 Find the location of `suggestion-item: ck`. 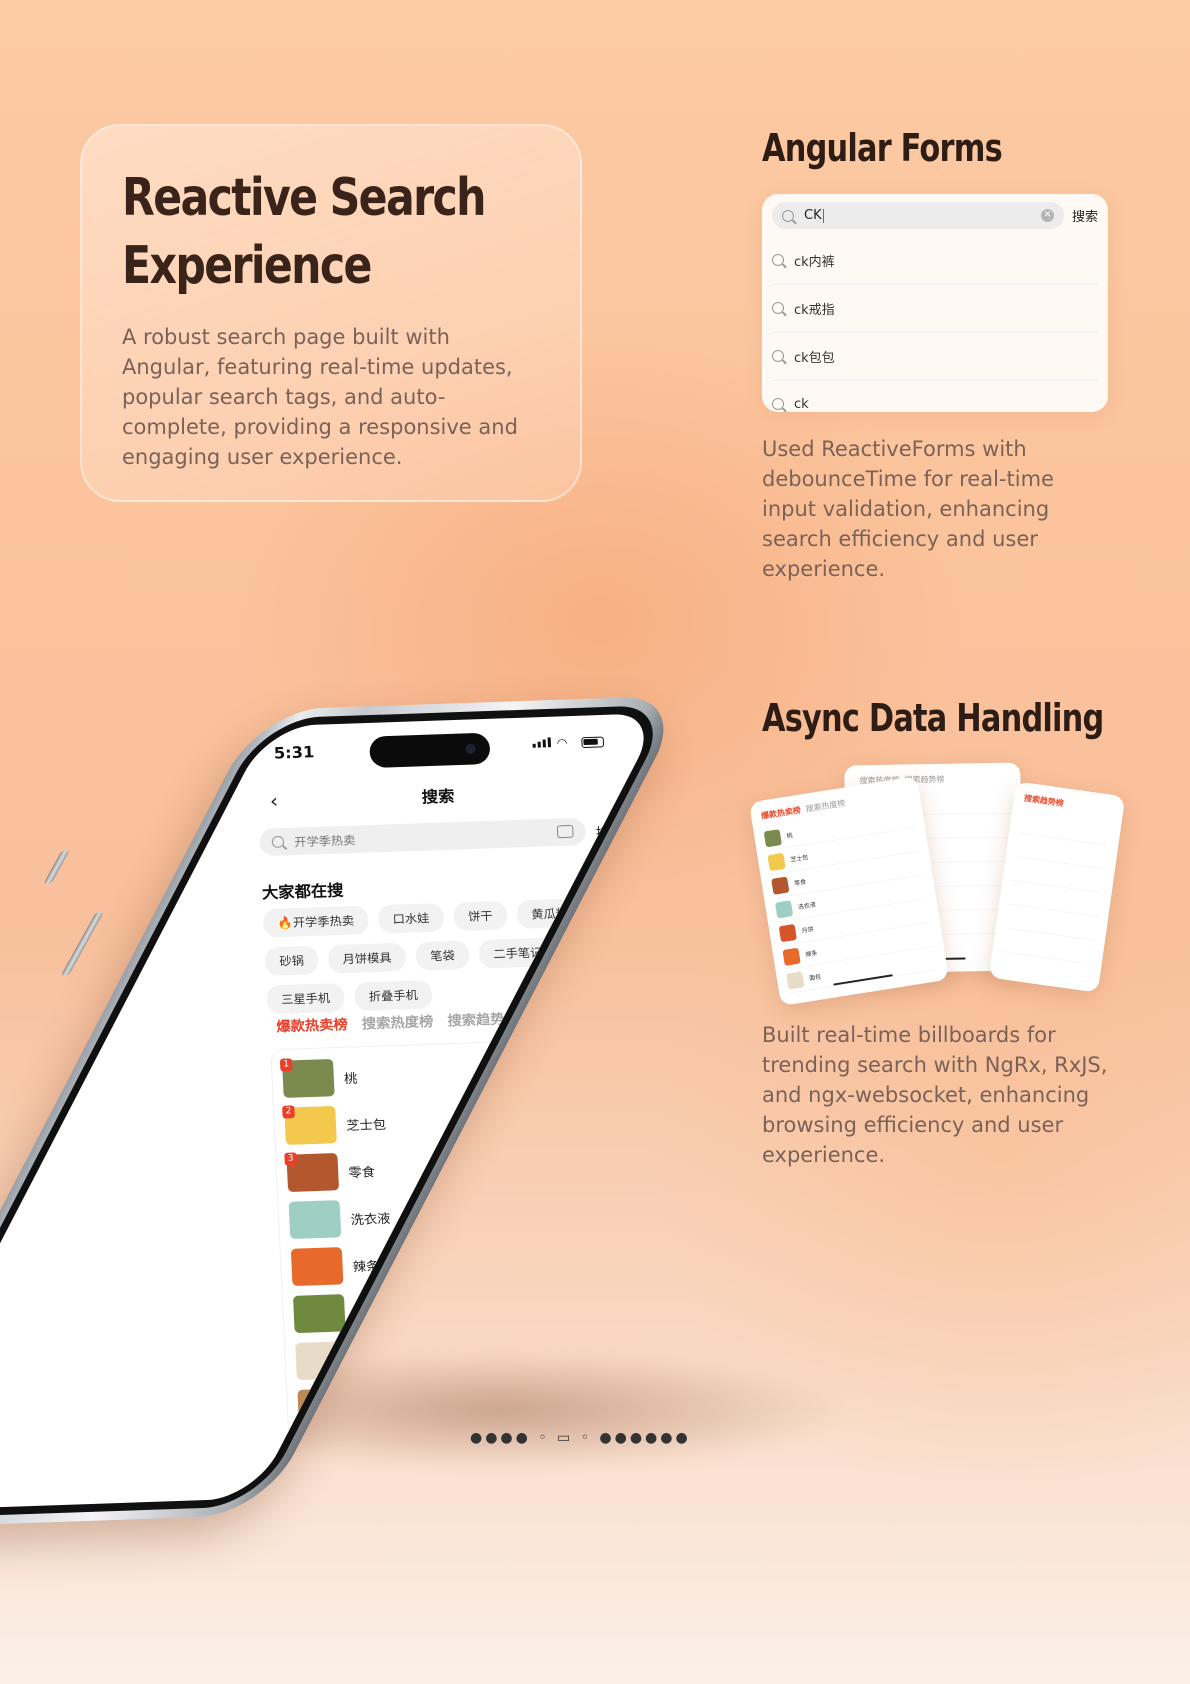

suggestion-item: ck is located at coordinates (935, 396).